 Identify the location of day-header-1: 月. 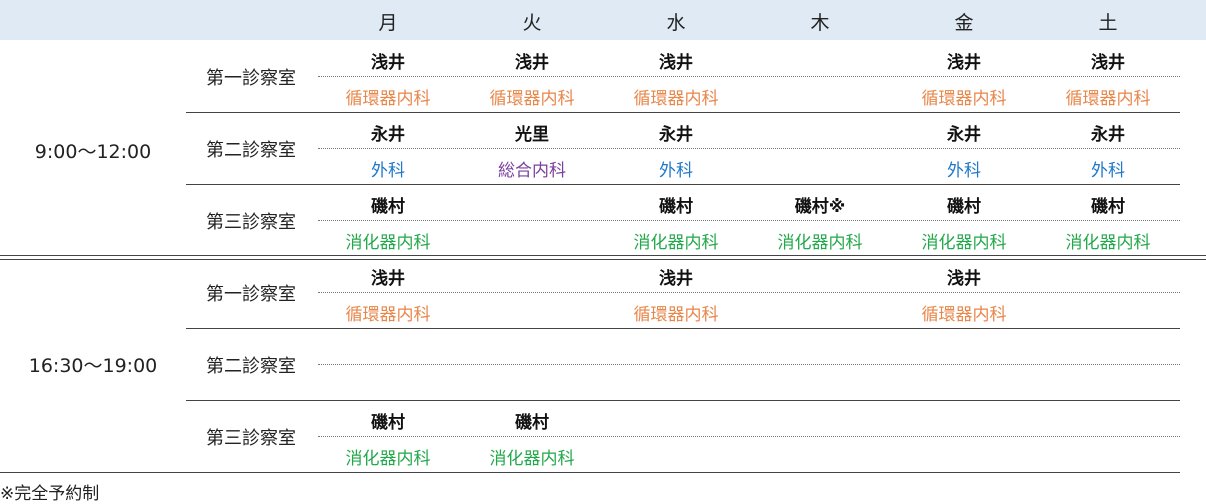
(388, 23).